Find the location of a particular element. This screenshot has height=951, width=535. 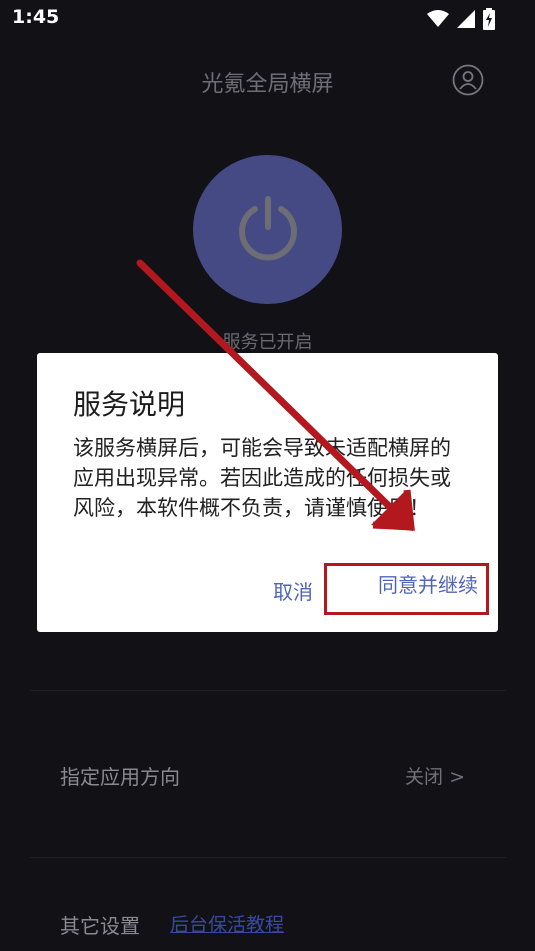

dialog-title: 服务说明 is located at coordinates (129, 404).